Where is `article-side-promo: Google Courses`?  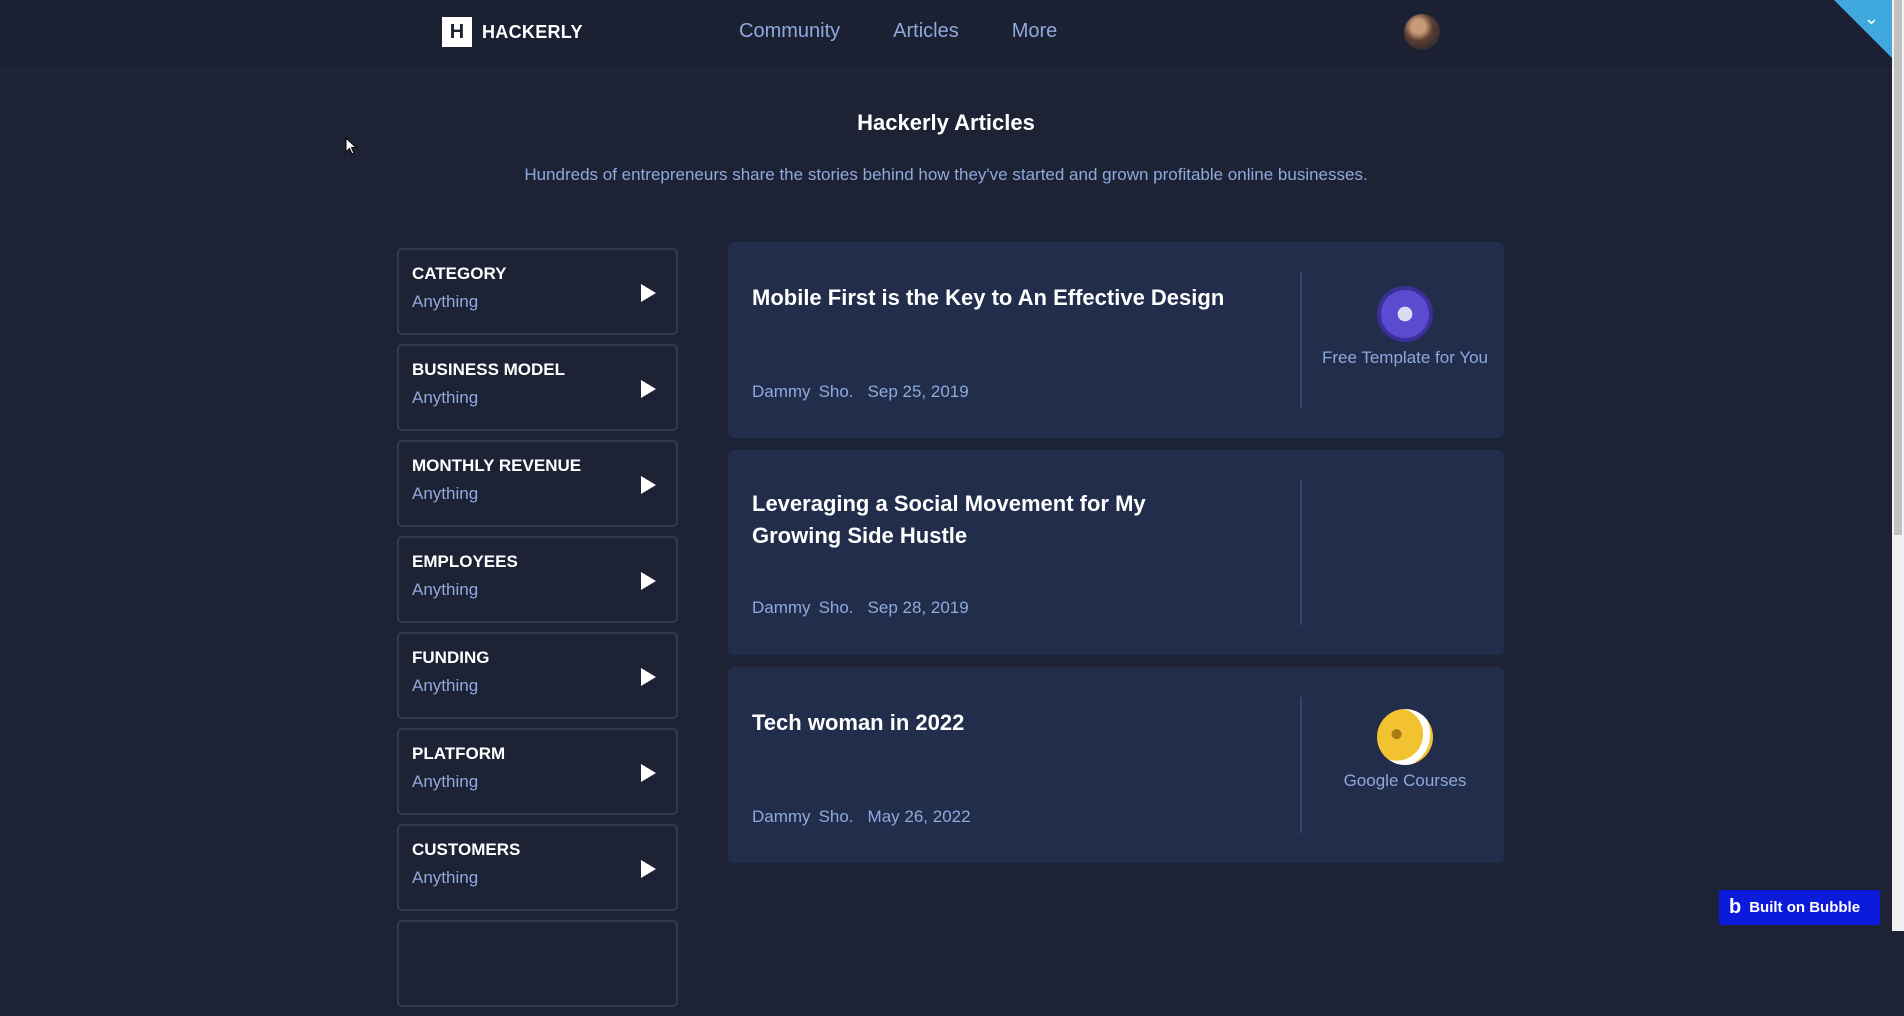
article-side-promo: Google Courses is located at coordinates (1405, 749).